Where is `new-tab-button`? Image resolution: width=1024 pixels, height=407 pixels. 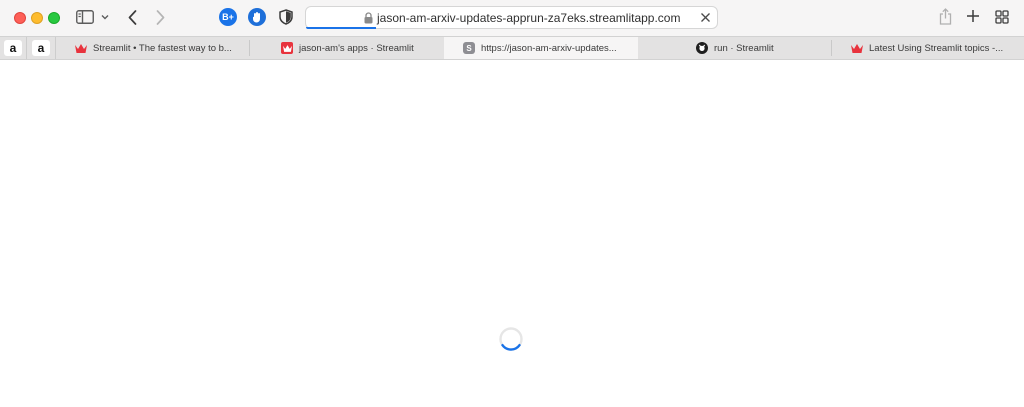
new-tab-button is located at coordinates (973, 16).